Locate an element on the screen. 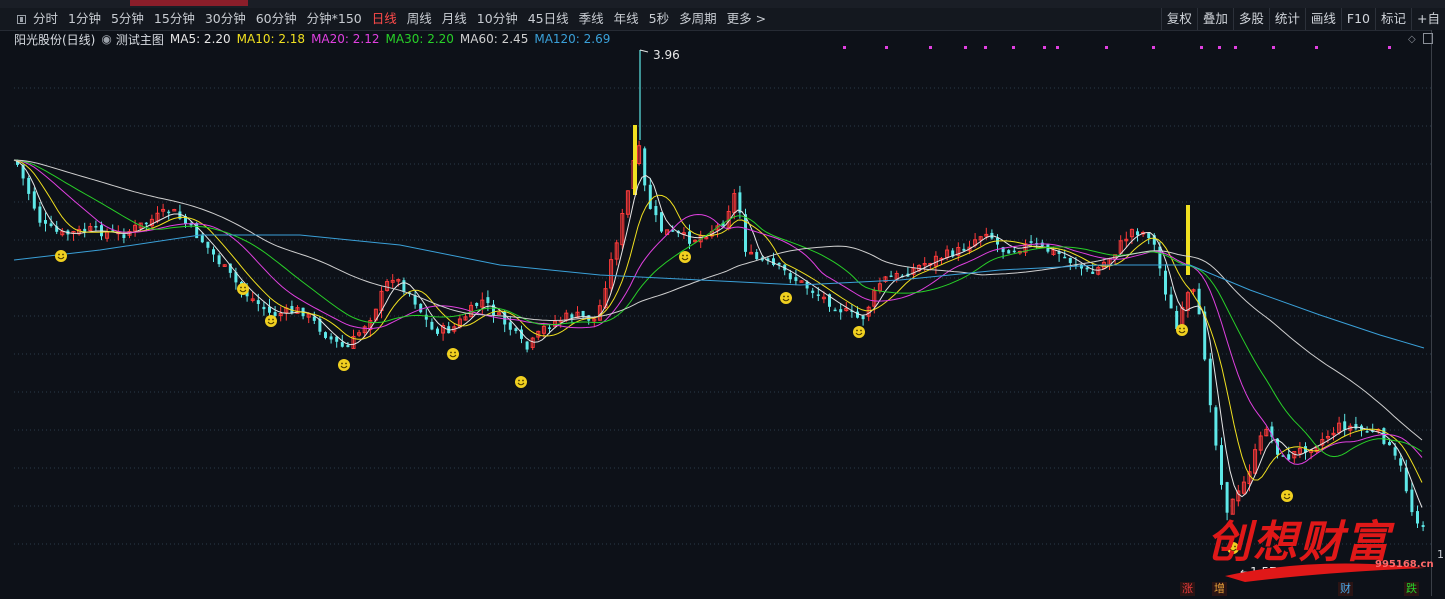 The height and width of the screenshot is (599, 1445). toolbar-button-7: +自 is located at coordinates (1428, 19).